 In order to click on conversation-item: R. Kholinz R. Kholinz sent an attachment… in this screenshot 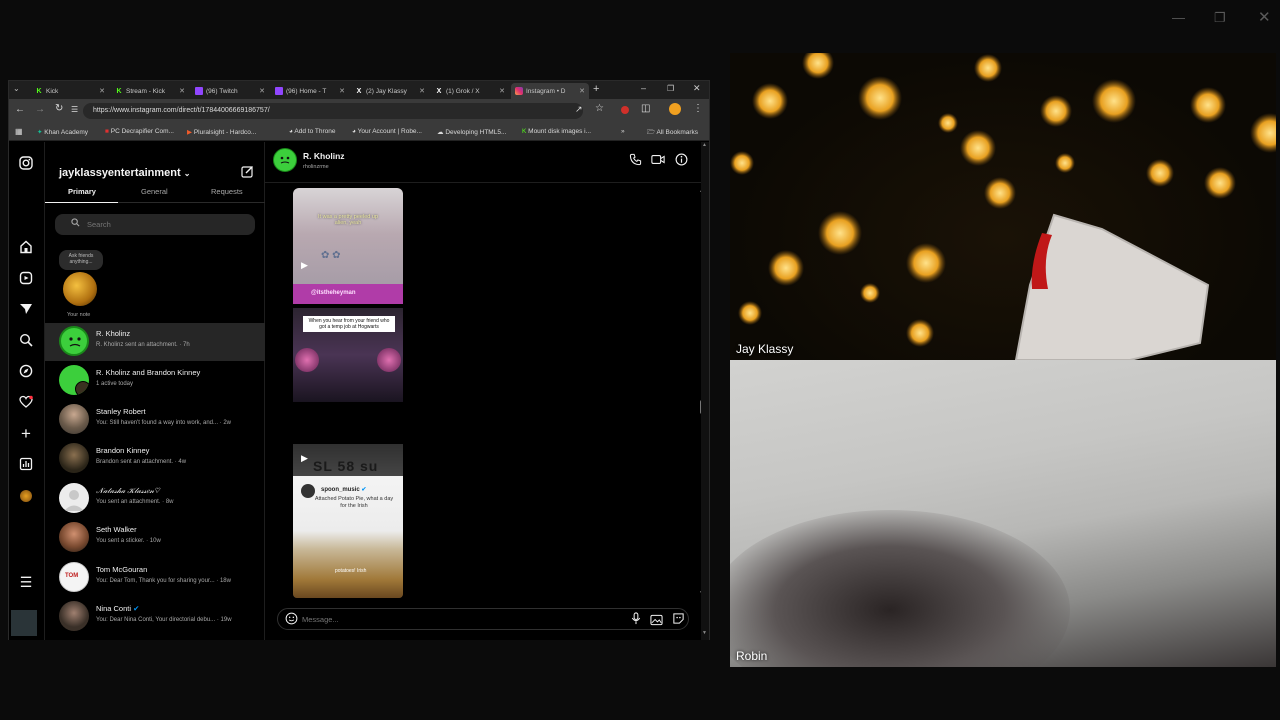, I will do `click(155, 342)`.